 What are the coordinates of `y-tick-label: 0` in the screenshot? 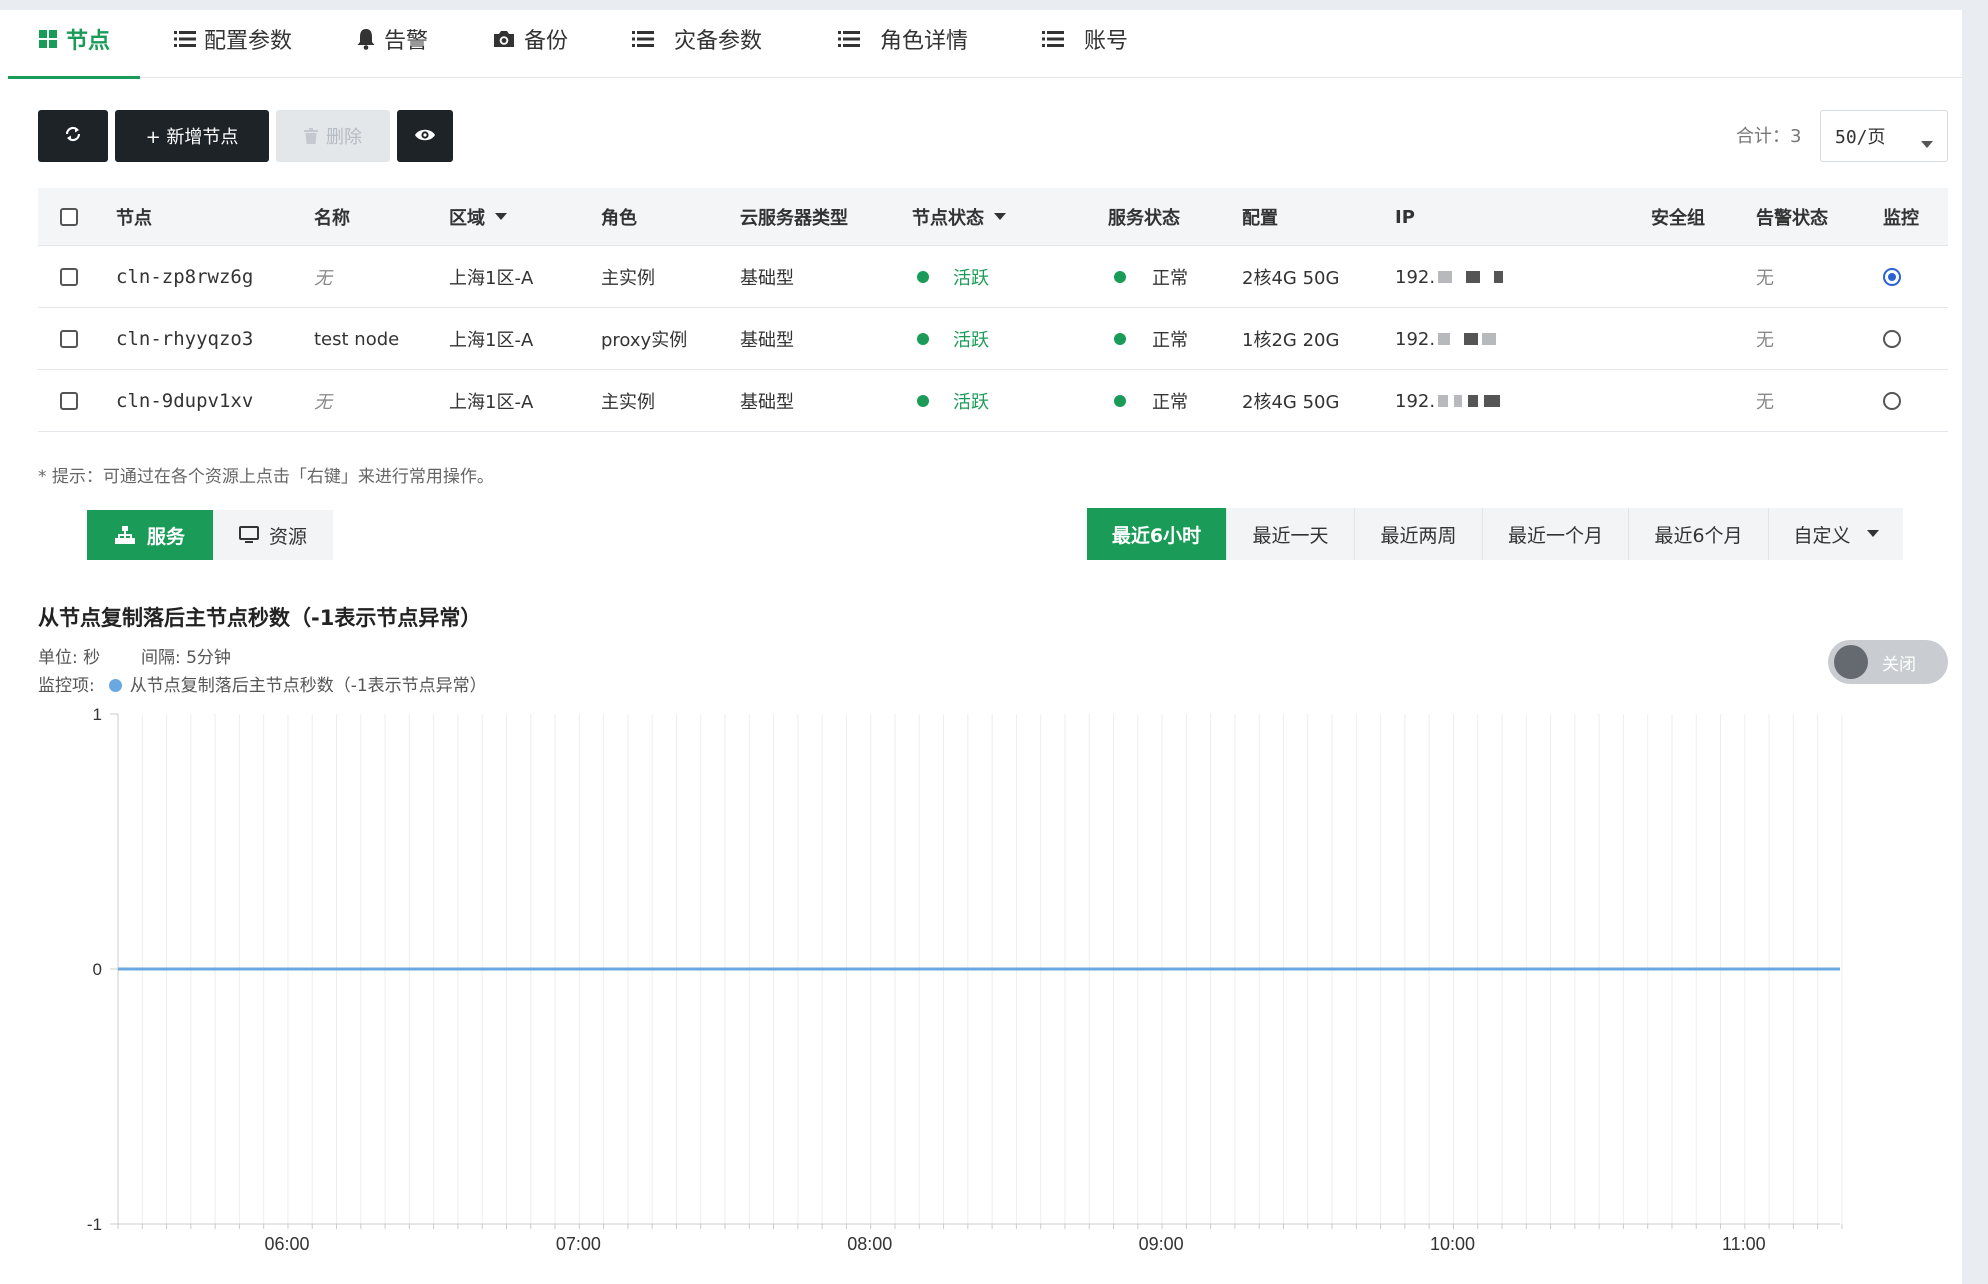 It's located at (97, 969).